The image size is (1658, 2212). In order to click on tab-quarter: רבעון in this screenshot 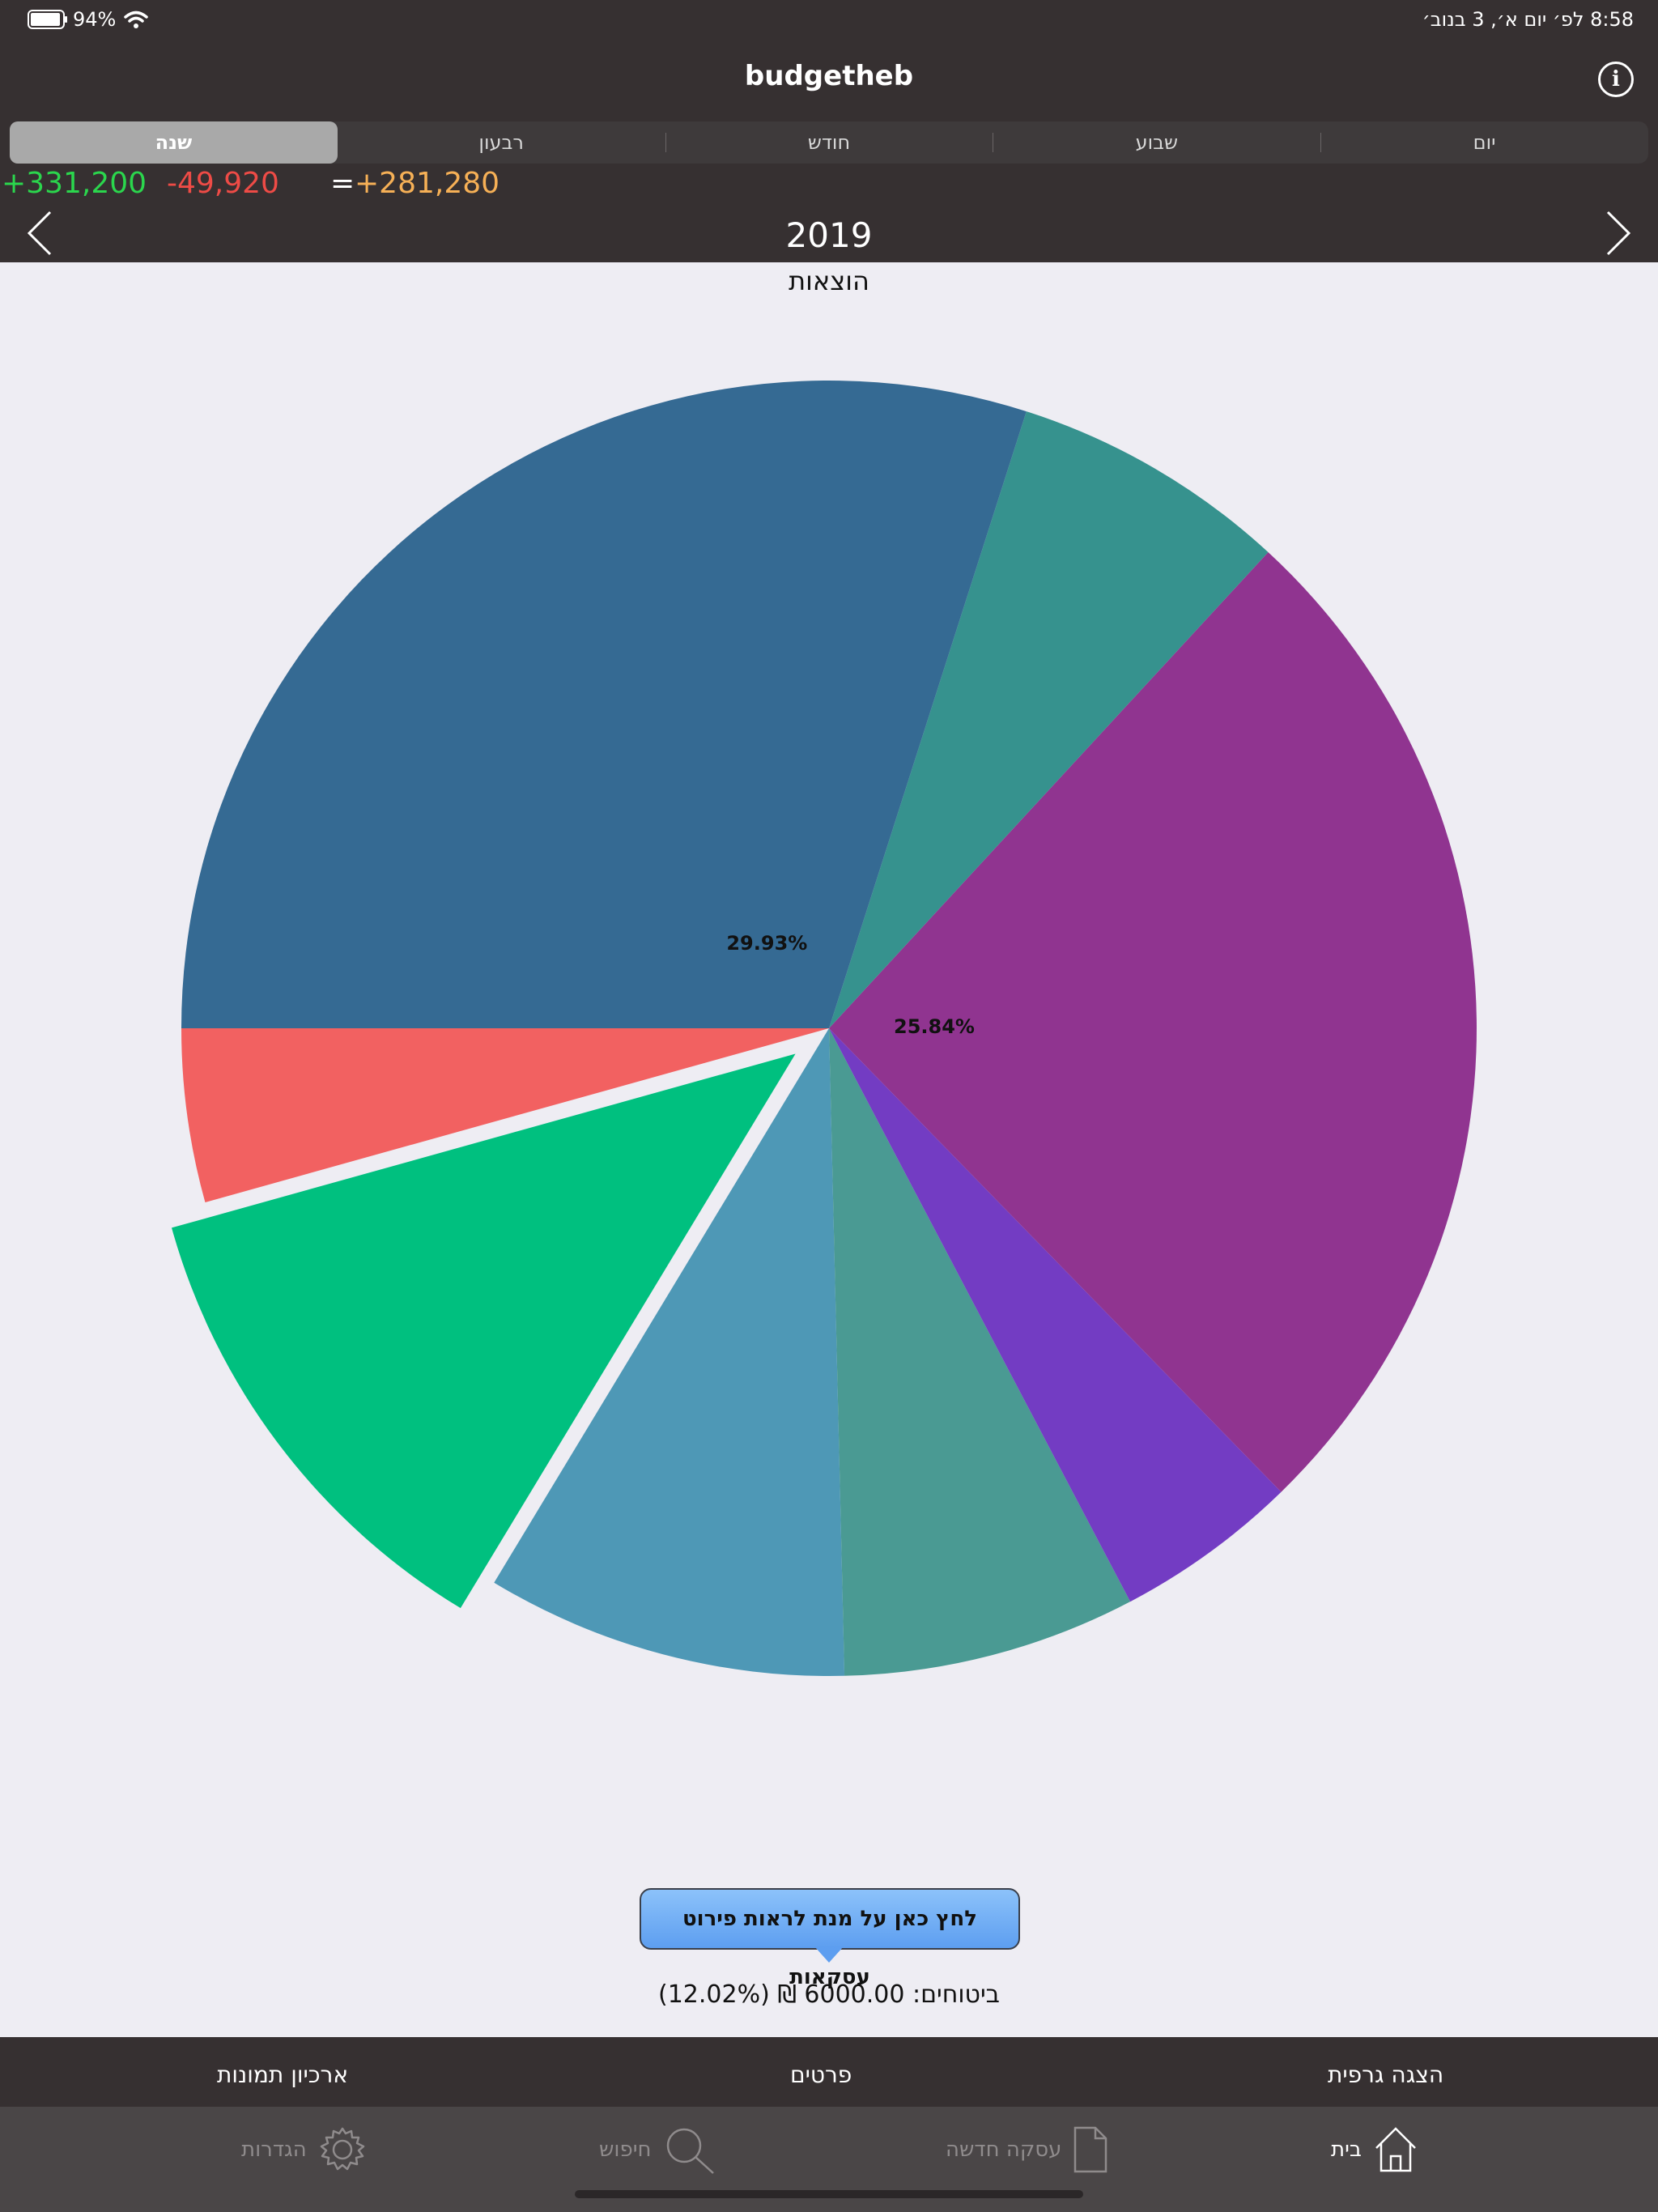, I will do `click(501, 142)`.